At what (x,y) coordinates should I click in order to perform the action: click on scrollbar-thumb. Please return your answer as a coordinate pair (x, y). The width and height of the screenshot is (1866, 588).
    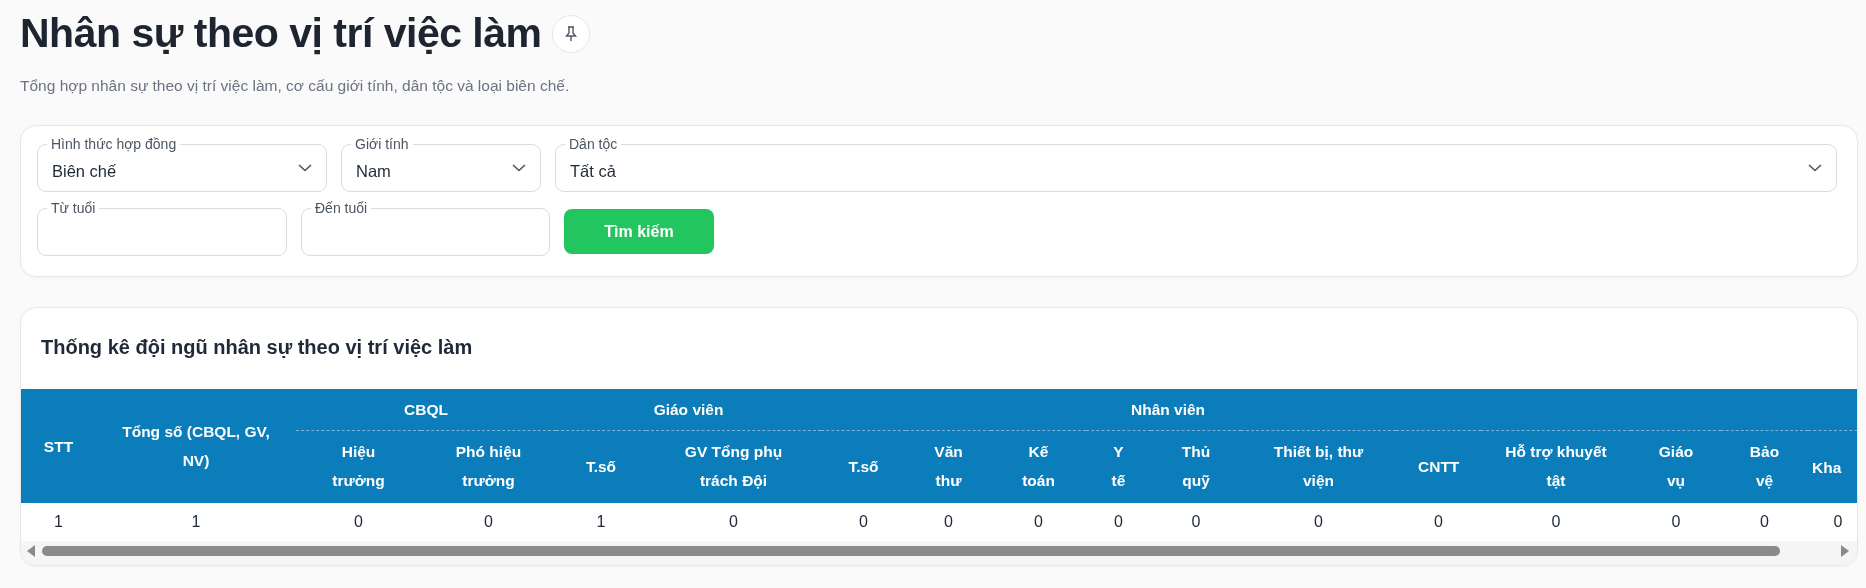
    Looking at the image, I should click on (911, 551).